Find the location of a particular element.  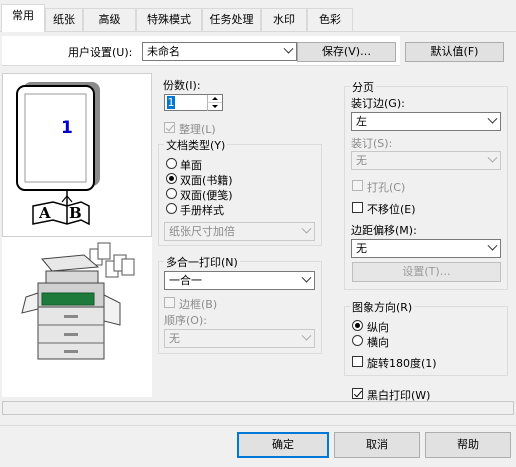

tab-bar: 常用 纸张 高级 特殊模式 任务处理 水印 色彩 is located at coordinates (258, 16).